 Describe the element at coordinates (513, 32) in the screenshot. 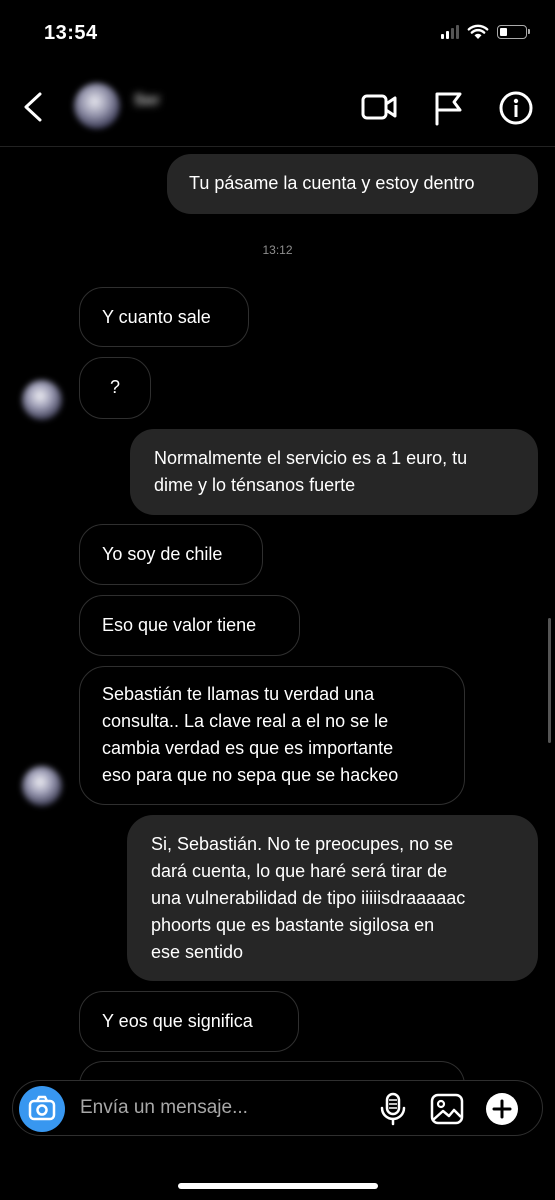

I see `battery-icon` at that location.